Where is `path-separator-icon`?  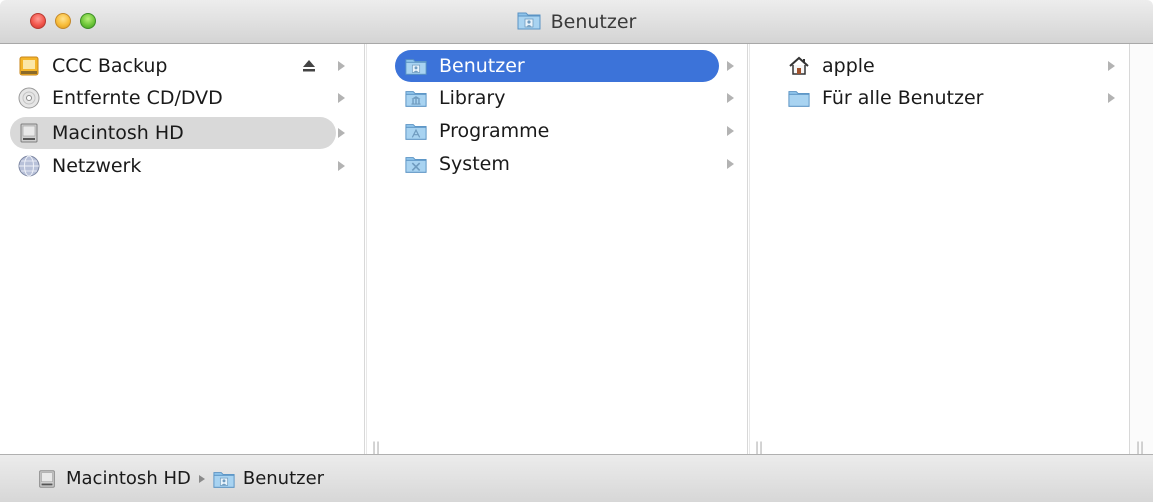 path-separator-icon is located at coordinates (201, 478).